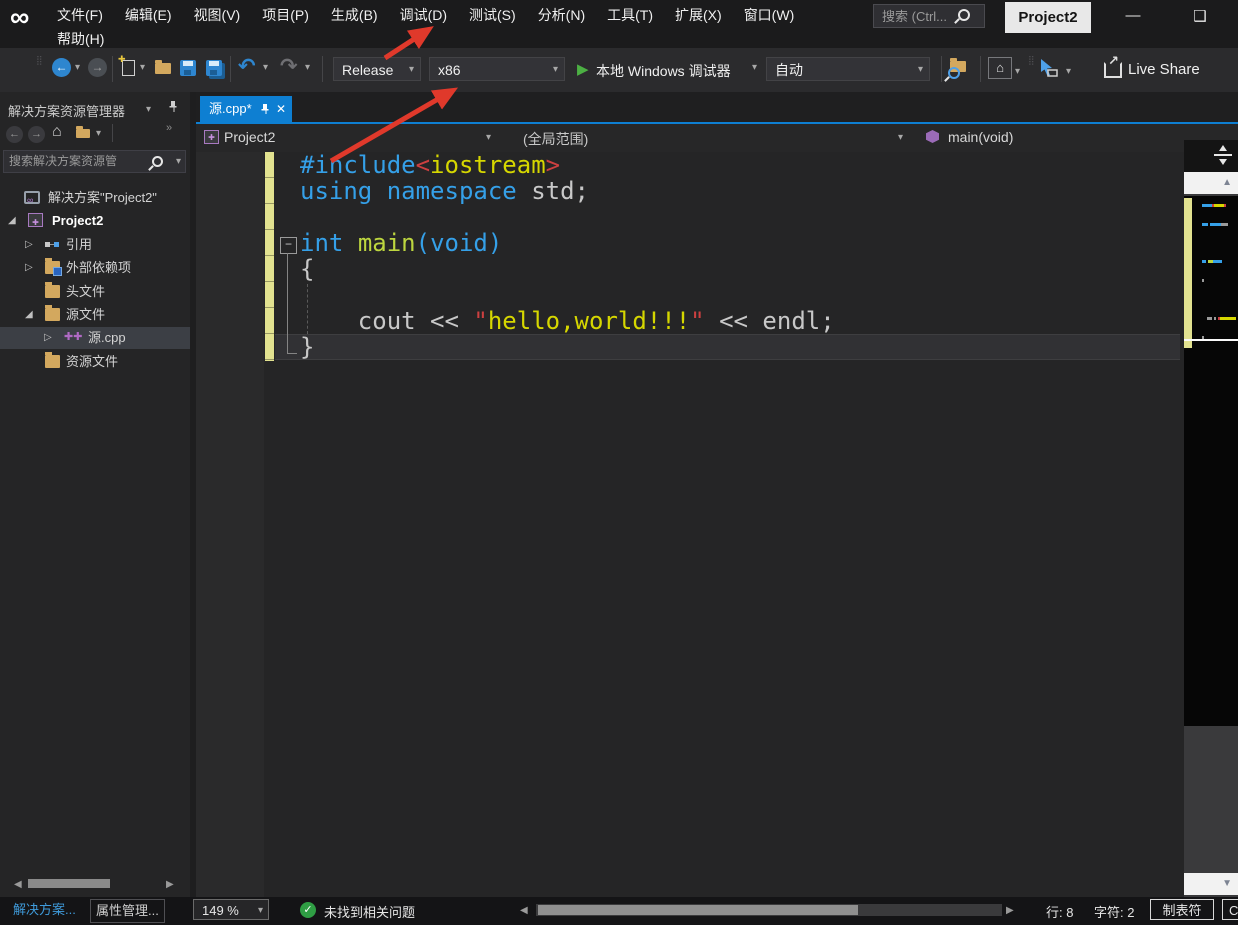  Describe the element at coordinates (1211, 156) in the screenshot. I see `splitter-handle` at that location.